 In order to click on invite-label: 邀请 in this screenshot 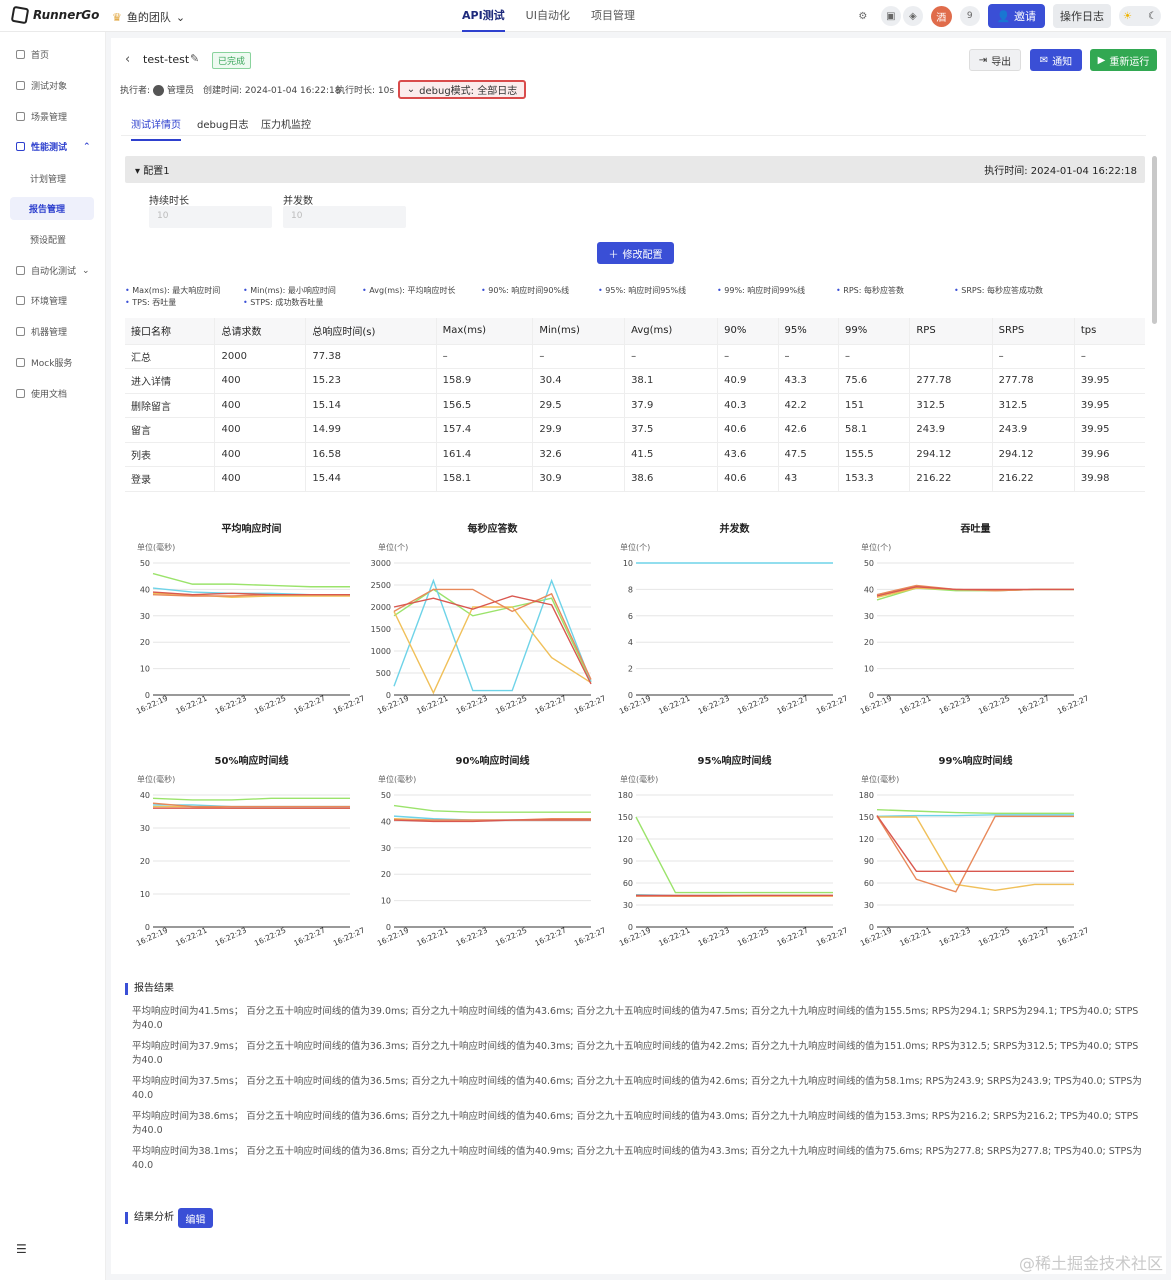, I will do `click(1025, 16)`.